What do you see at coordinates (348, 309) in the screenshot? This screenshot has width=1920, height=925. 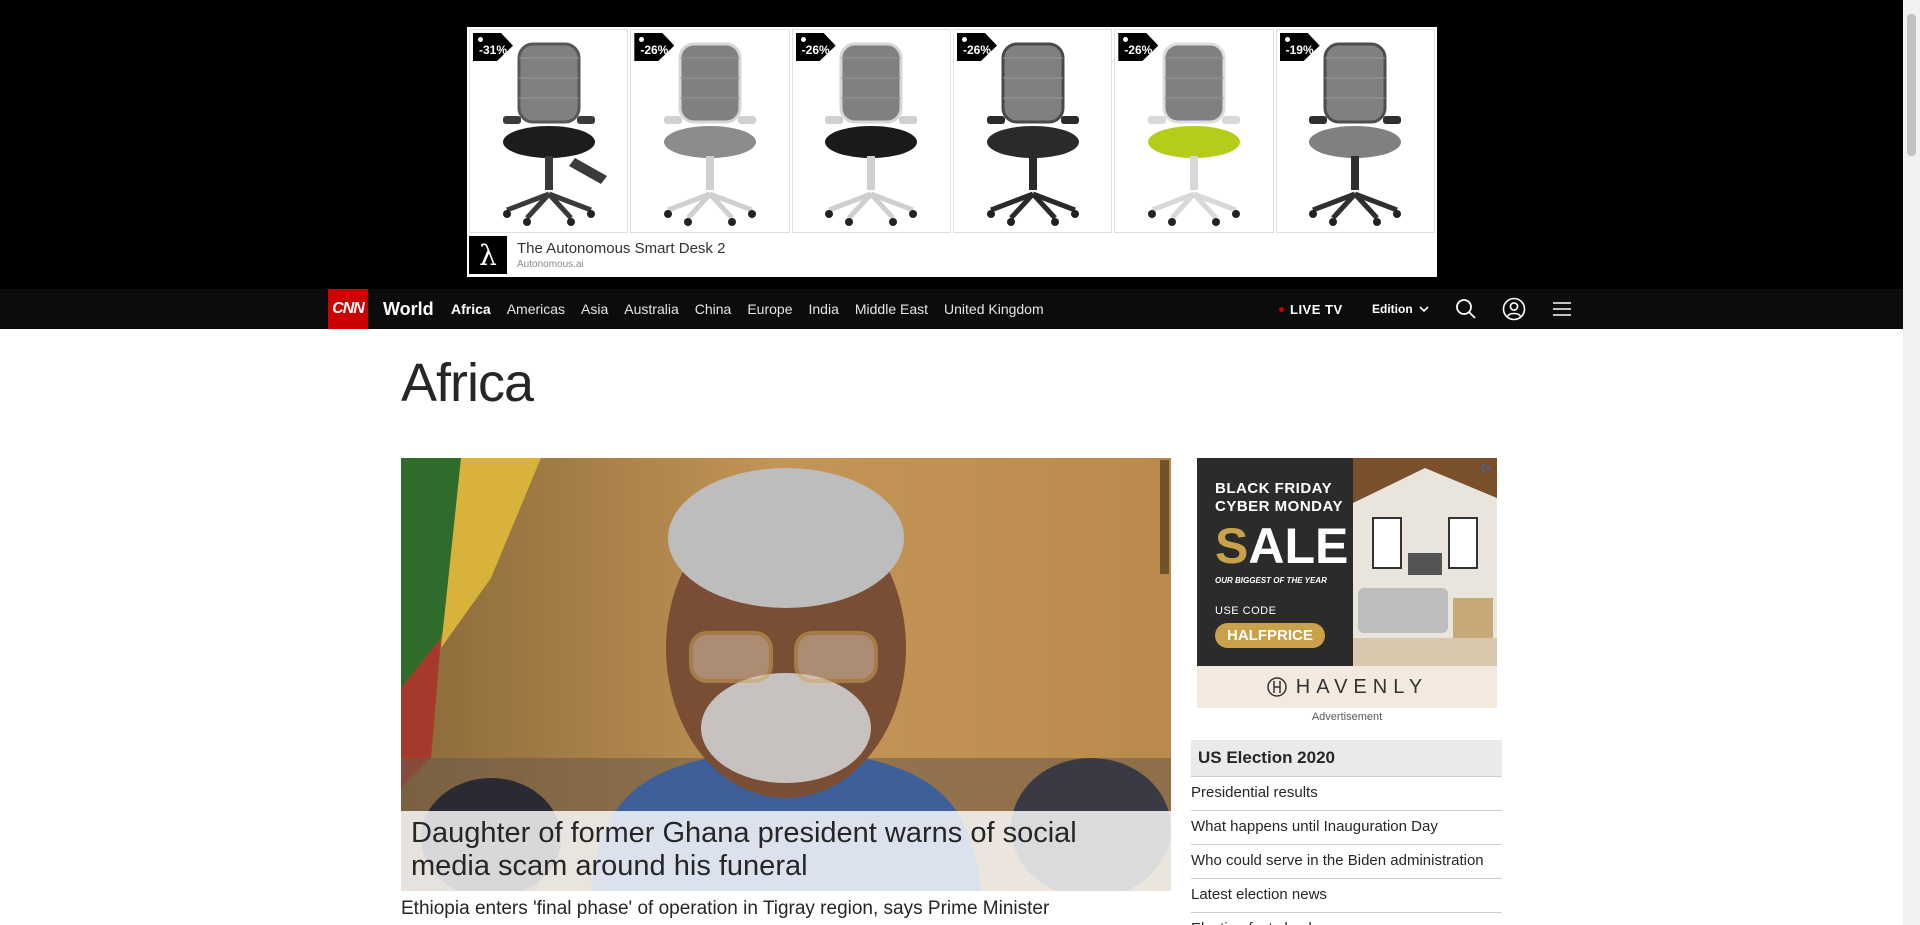 I see `cnn-logo: CNN` at bounding box center [348, 309].